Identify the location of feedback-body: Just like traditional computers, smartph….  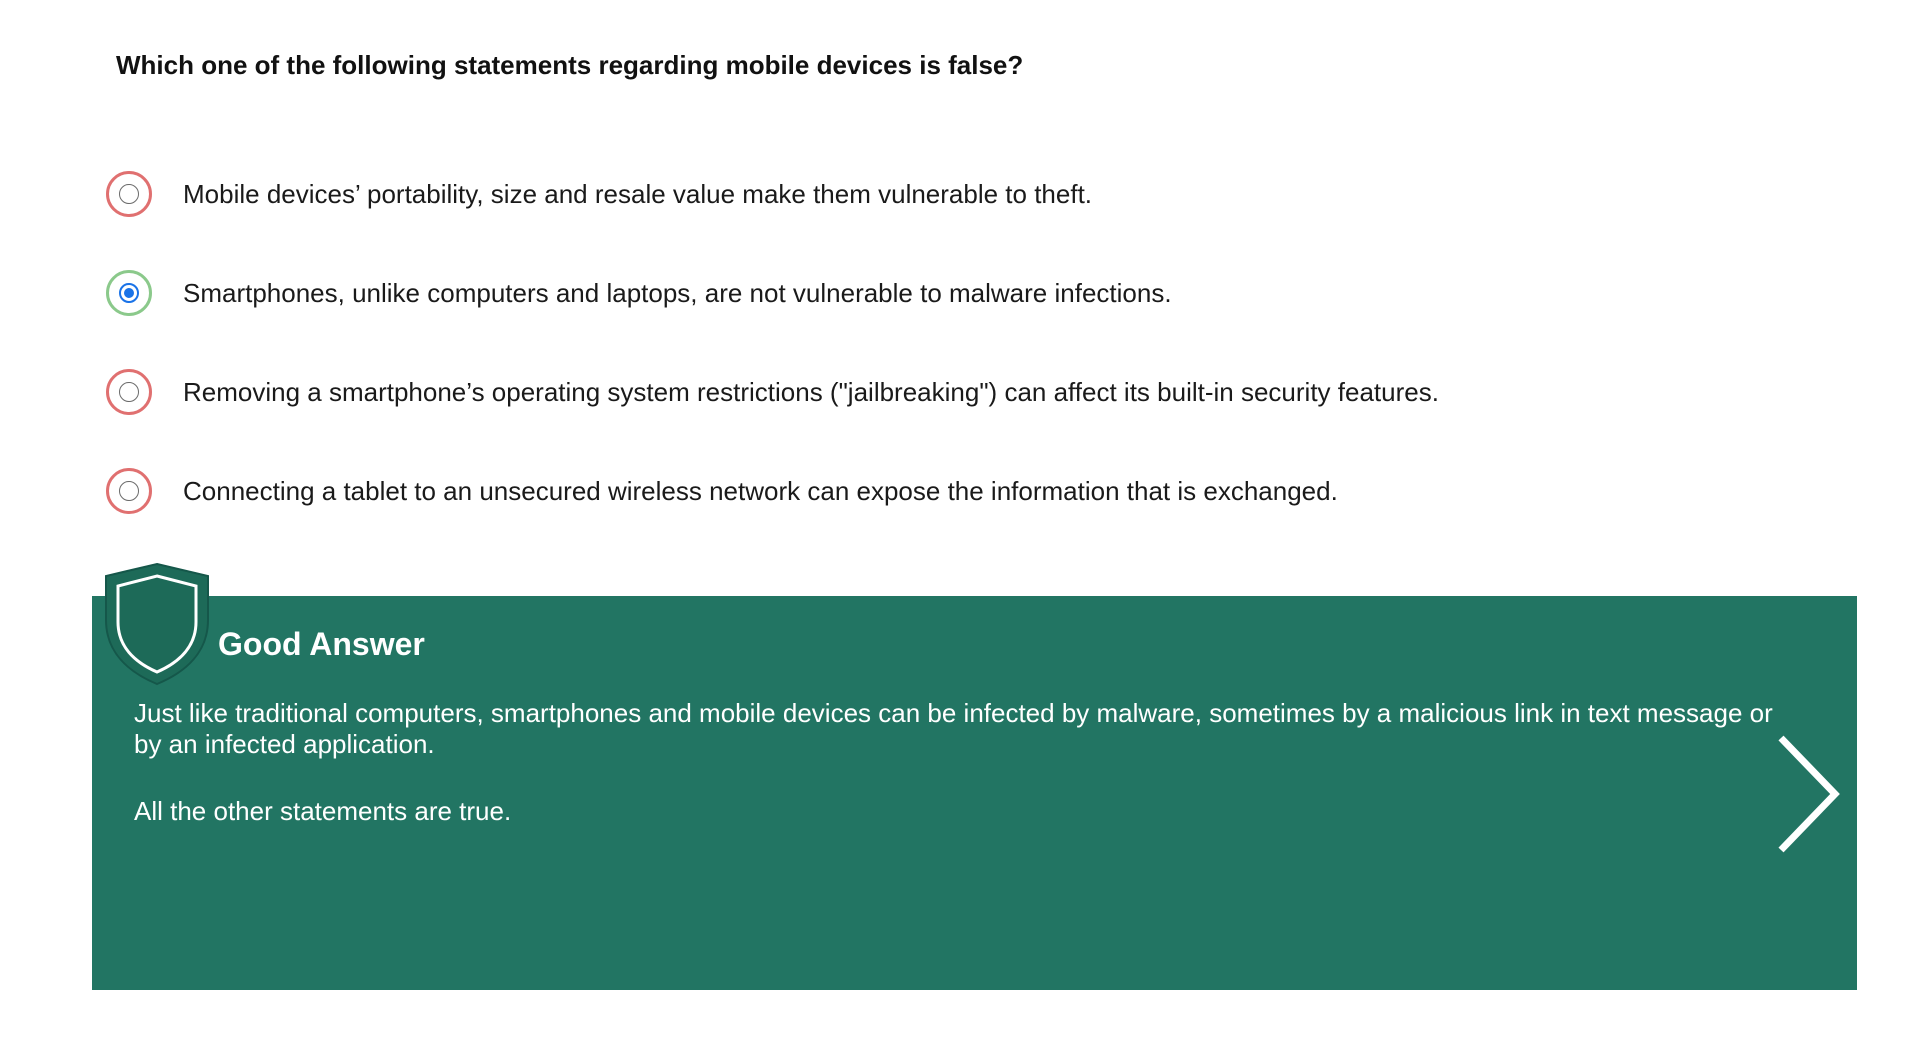
(954, 780).